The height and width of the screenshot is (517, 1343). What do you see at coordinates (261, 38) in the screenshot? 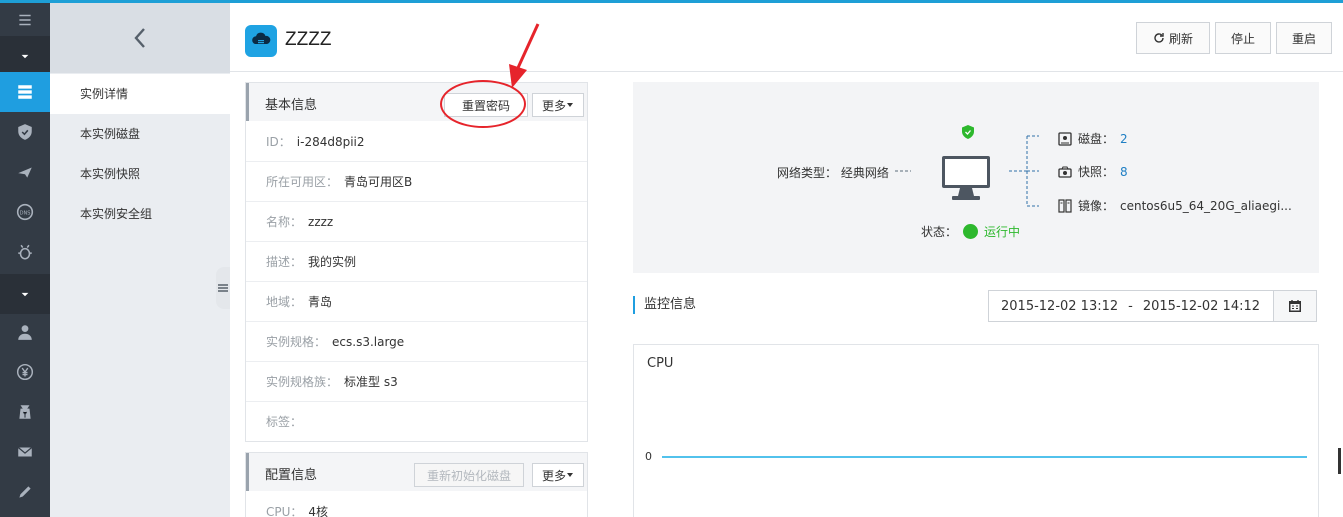
I see `cloud-server-icon` at bounding box center [261, 38].